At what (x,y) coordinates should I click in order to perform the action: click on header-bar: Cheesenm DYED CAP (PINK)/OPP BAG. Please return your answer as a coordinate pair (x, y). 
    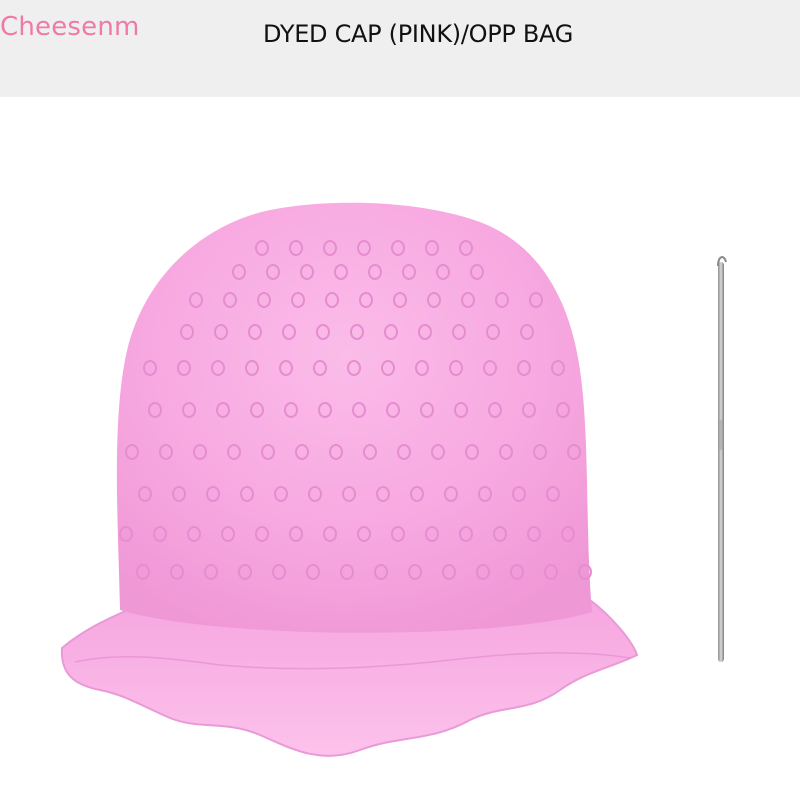
    Looking at the image, I should click on (400, 48).